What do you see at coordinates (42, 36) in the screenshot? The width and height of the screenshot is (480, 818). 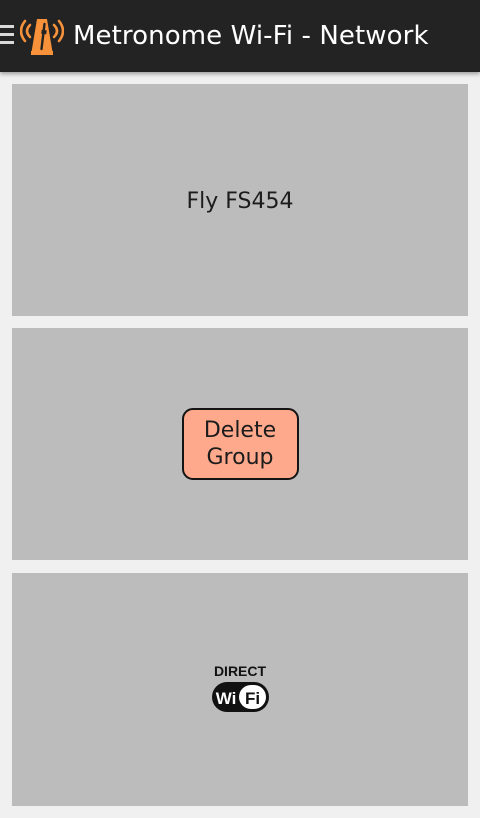 I see `metronome-logo-icon` at bounding box center [42, 36].